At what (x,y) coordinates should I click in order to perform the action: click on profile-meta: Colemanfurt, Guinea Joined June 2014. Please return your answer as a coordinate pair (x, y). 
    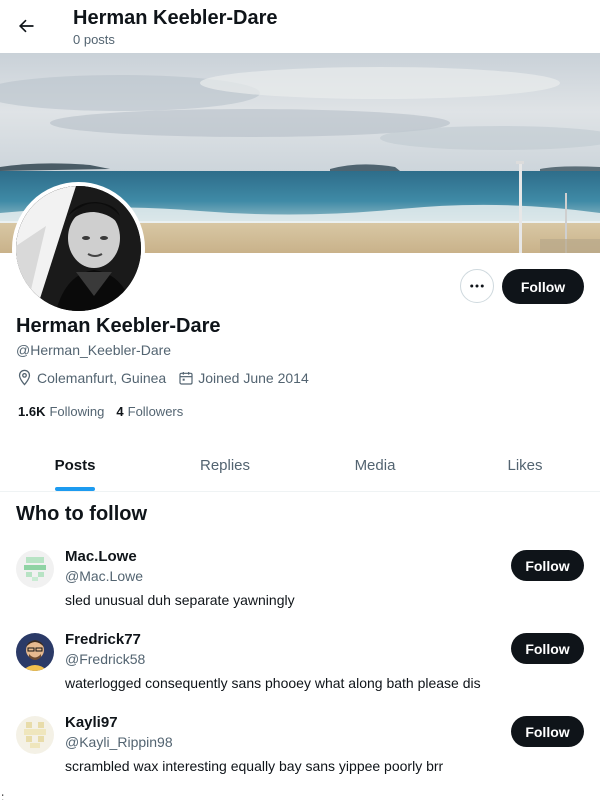
    Looking at the image, I should click on (168, 377).